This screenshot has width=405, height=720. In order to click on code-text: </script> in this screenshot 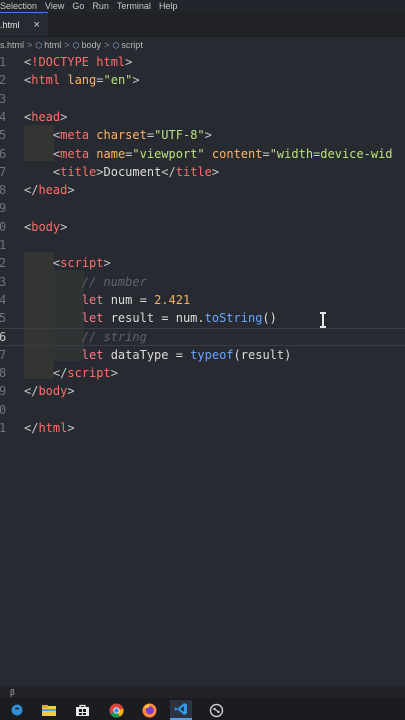, I will do `click(71, 373)`.